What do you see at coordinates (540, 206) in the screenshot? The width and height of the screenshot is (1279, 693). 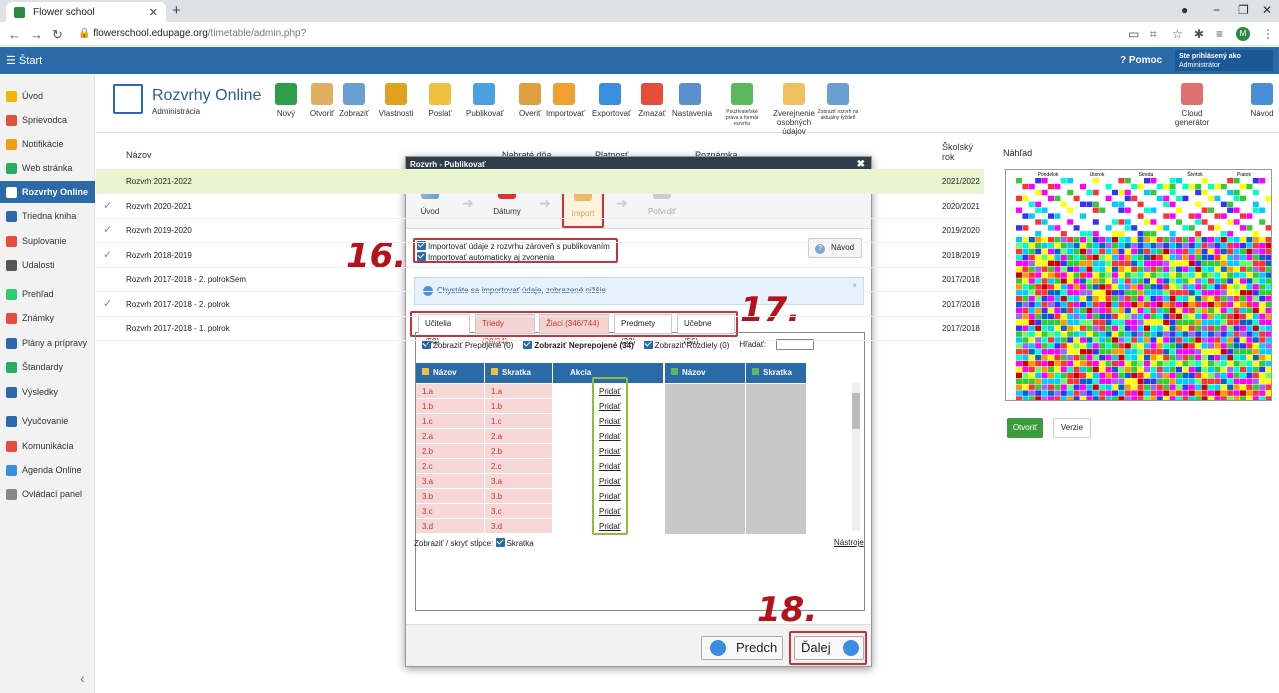 I see `table-row: ✓ Rozvrh 2020-2021 2020/2021` at bounding box center [540, 206].